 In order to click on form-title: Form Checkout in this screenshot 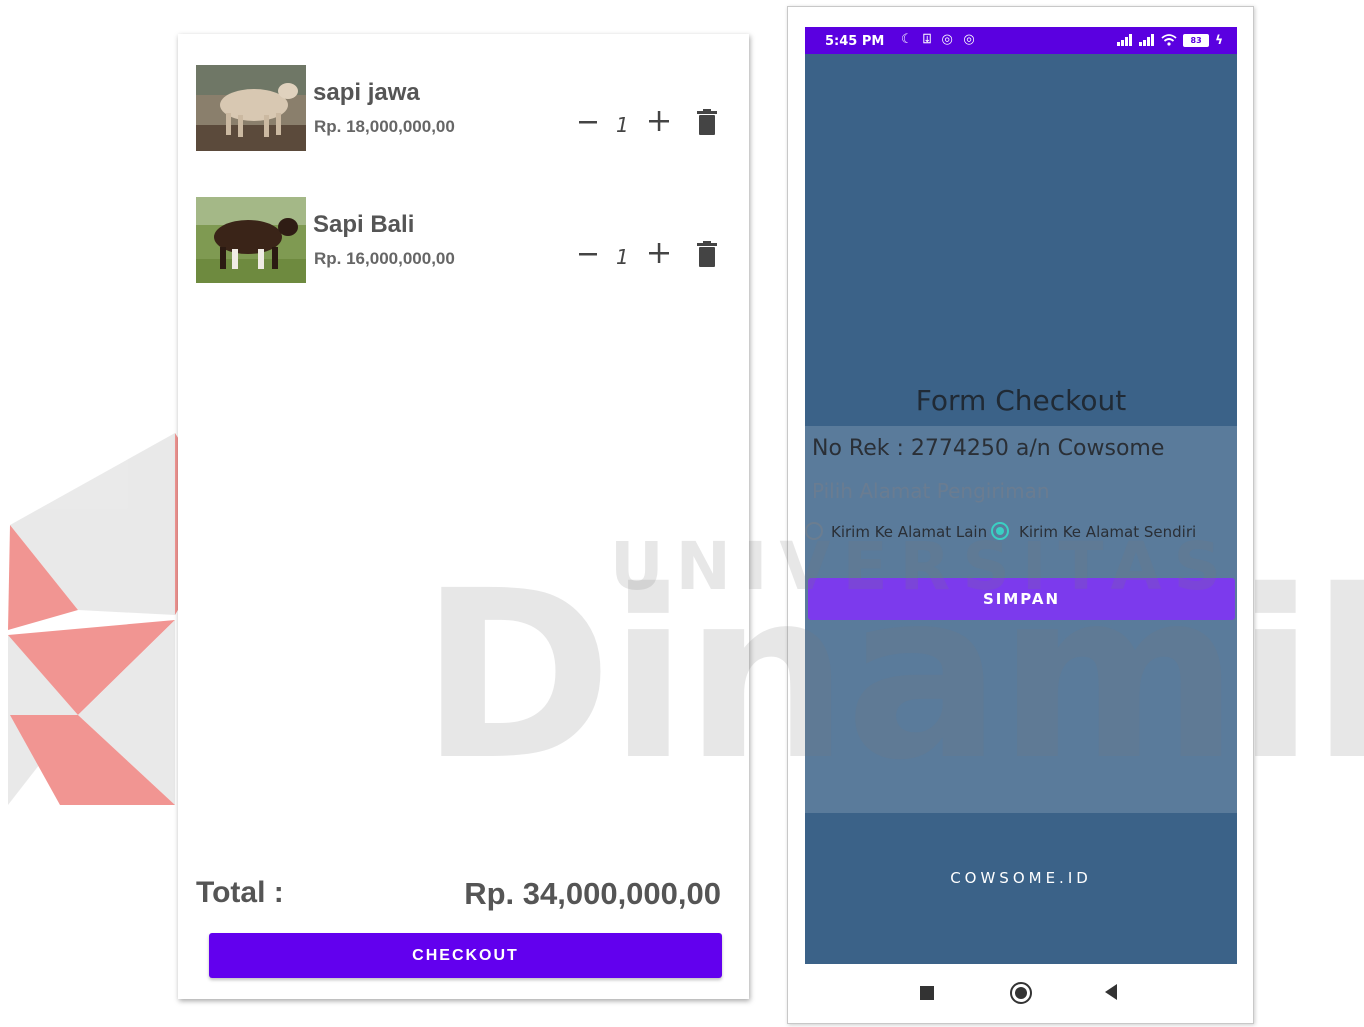, I will do `click(1021, 400)`.